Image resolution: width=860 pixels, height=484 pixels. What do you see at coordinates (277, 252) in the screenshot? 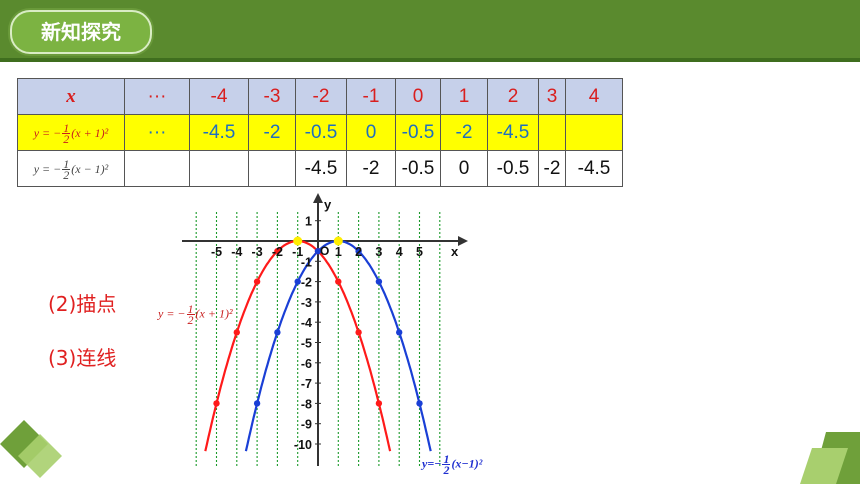
I see `x-tick-label: -2` at bounding box center [277, 252].